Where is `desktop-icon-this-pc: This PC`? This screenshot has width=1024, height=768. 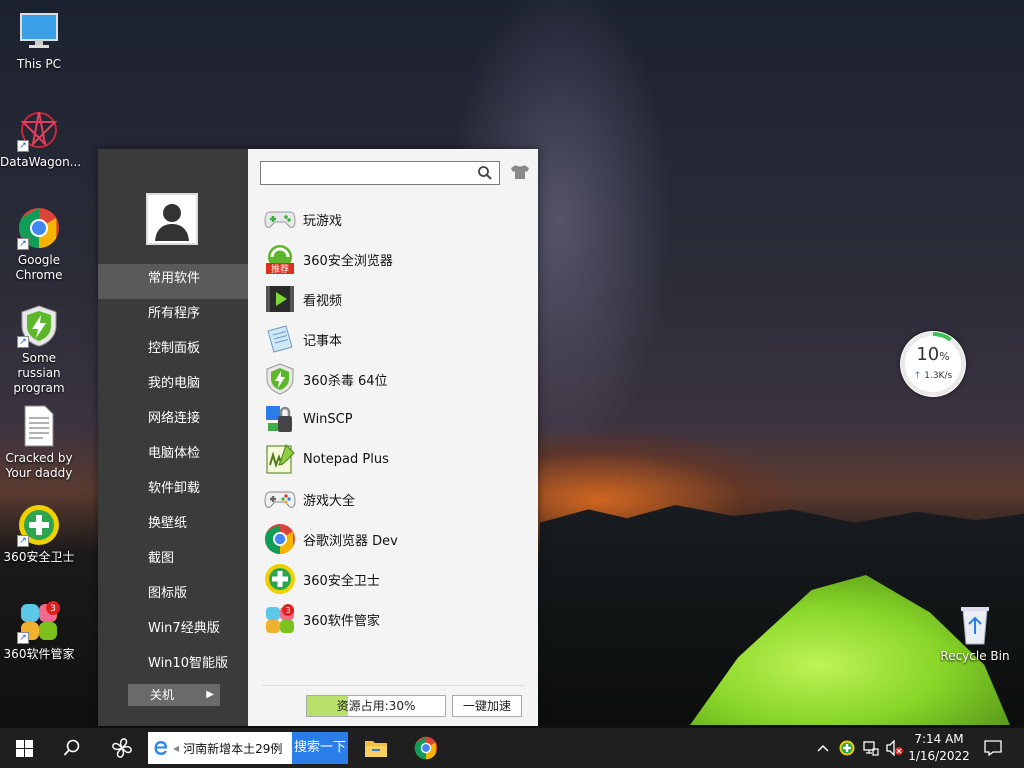 desktop-icon-this-pc: This PC is located at coordinates (39, 41).